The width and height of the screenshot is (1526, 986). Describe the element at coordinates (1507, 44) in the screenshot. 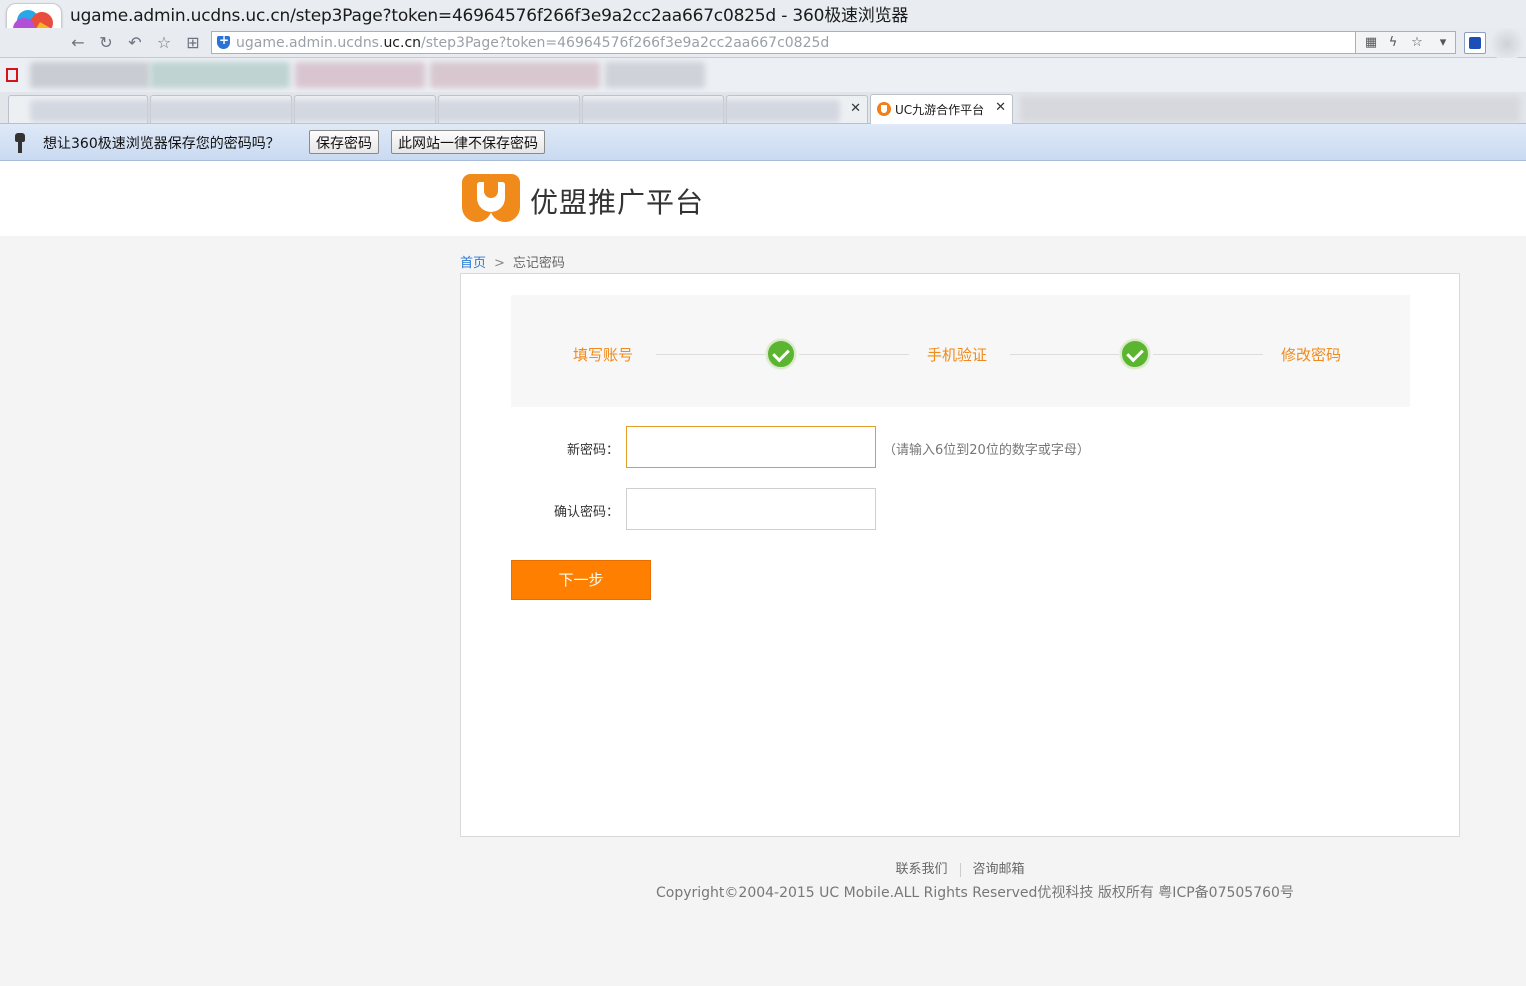

I see `user-avatar` at that location.